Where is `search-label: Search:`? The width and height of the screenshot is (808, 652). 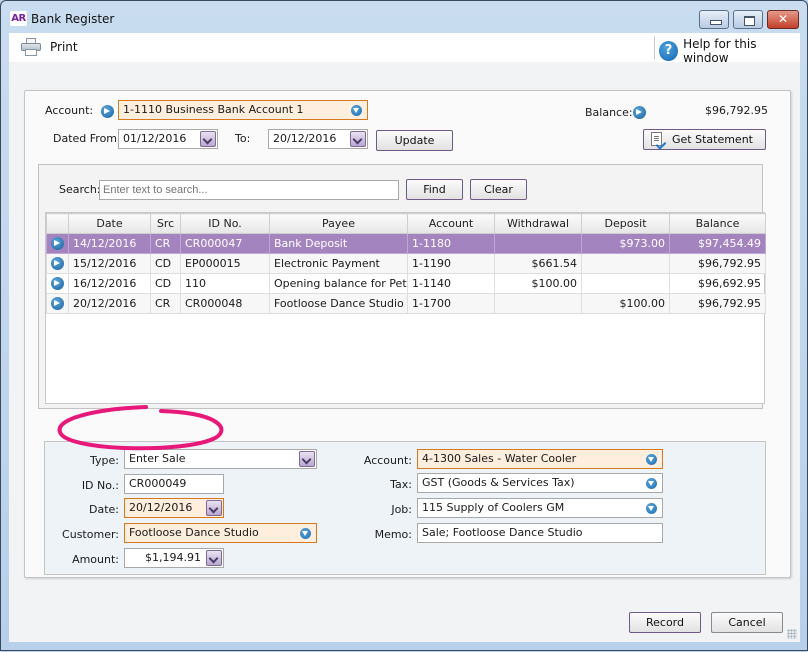 search-label: Search: is located at coordinates (80, 189).